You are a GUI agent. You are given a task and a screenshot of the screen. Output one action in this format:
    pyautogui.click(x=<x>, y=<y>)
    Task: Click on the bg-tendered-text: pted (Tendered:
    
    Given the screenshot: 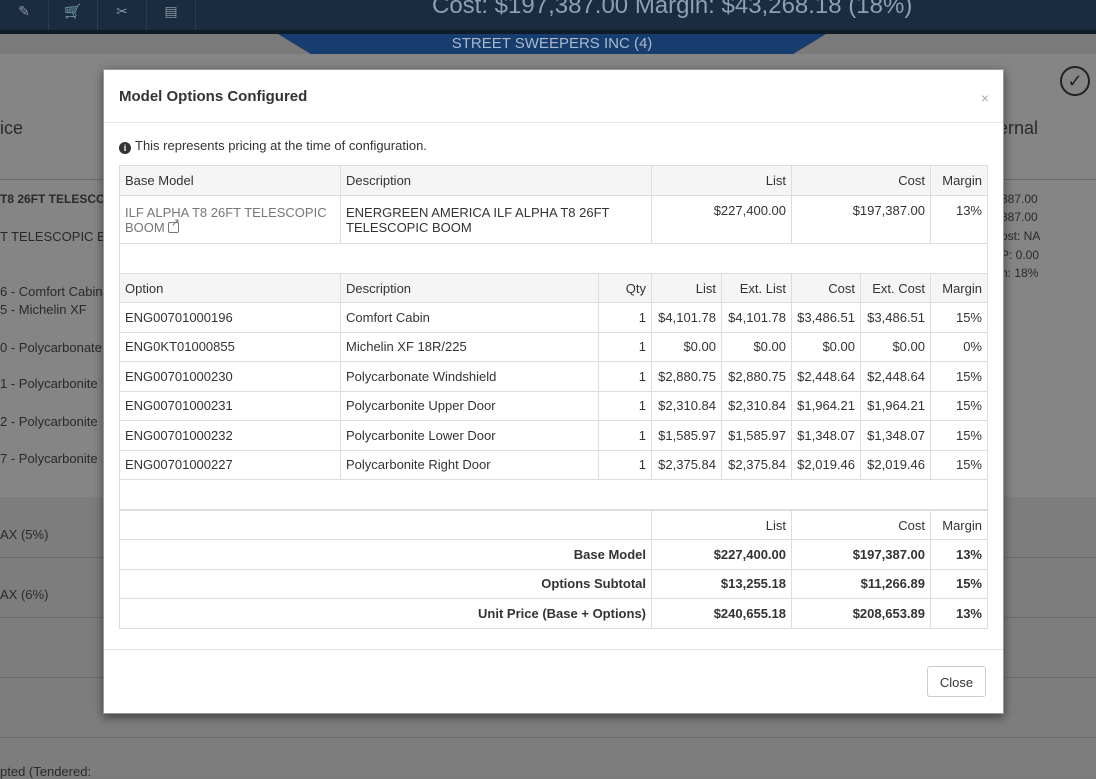 What is the action you would take?
    pyautogui.click(x=46, y=771)
    